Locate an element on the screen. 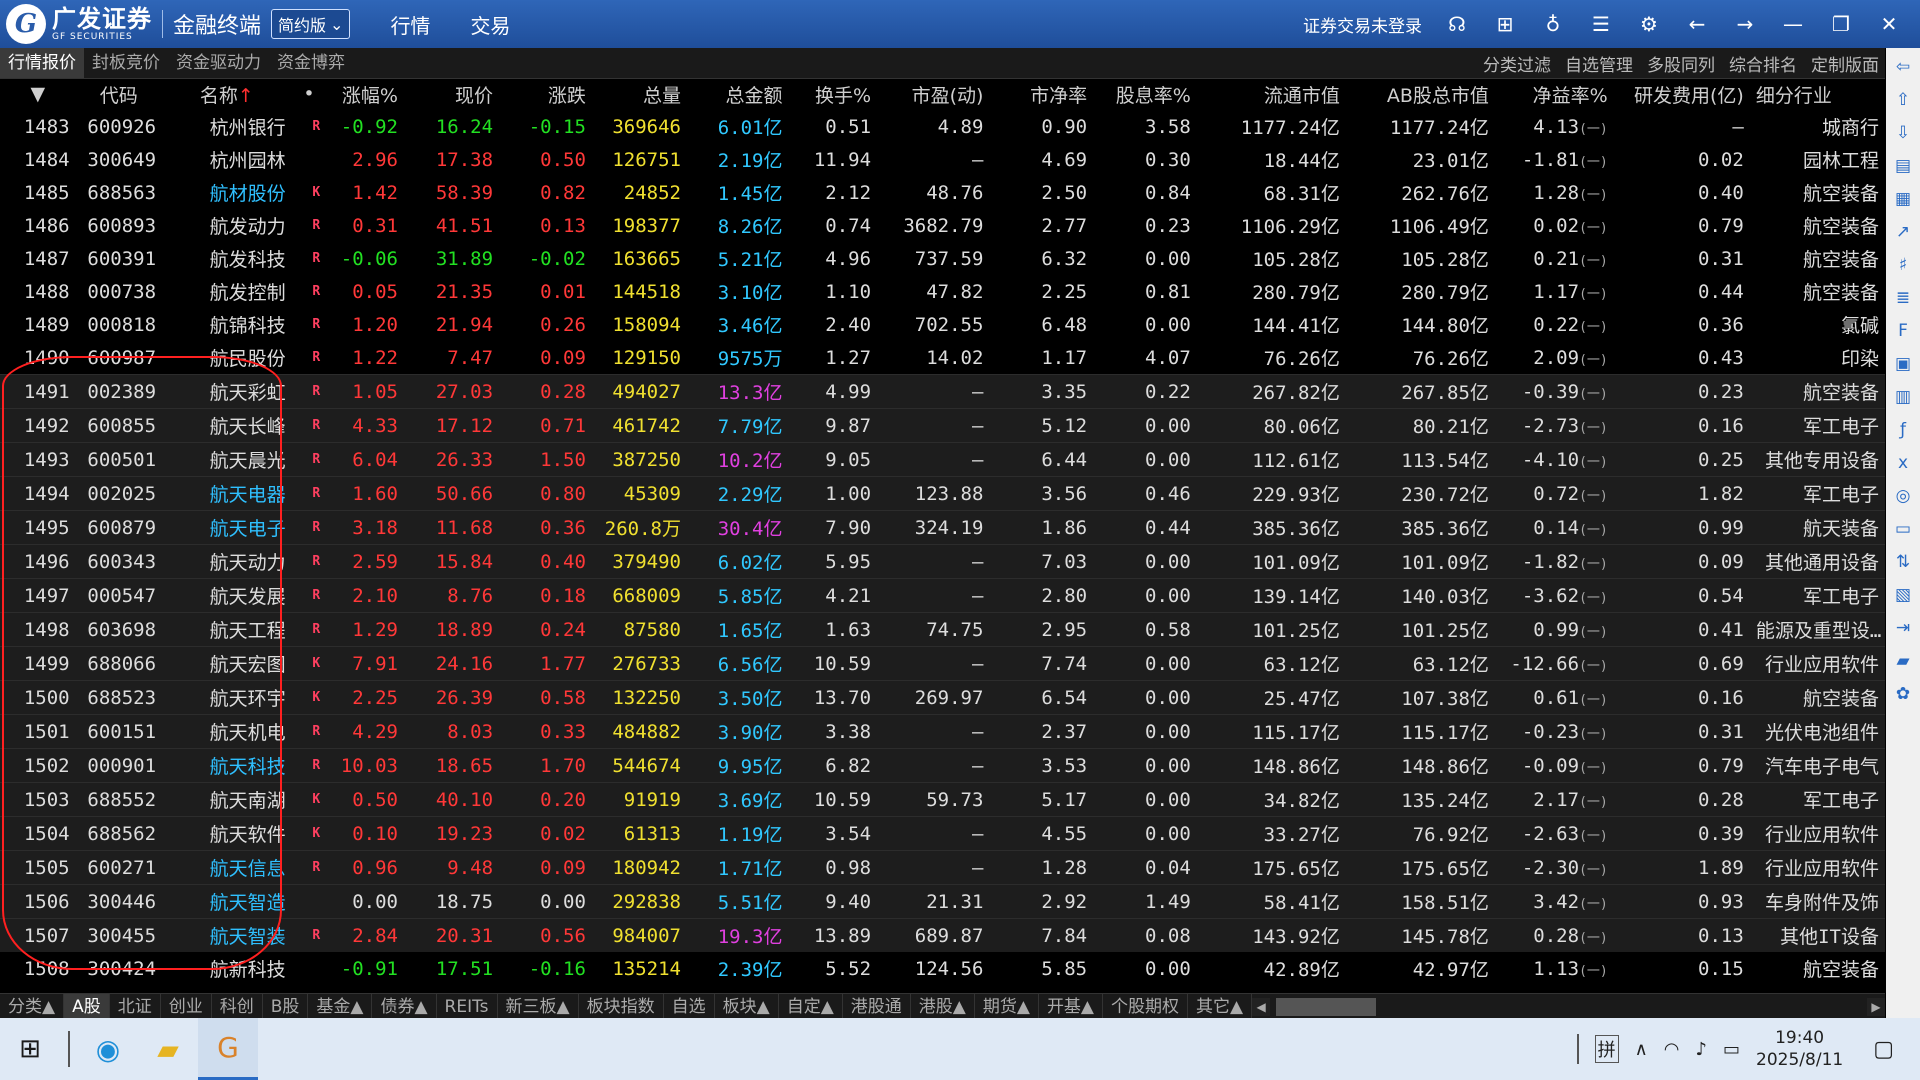 This screenshot has width=1920, height=1080. market-tab: 其它▲ is located at coordinates (1220, 1007).